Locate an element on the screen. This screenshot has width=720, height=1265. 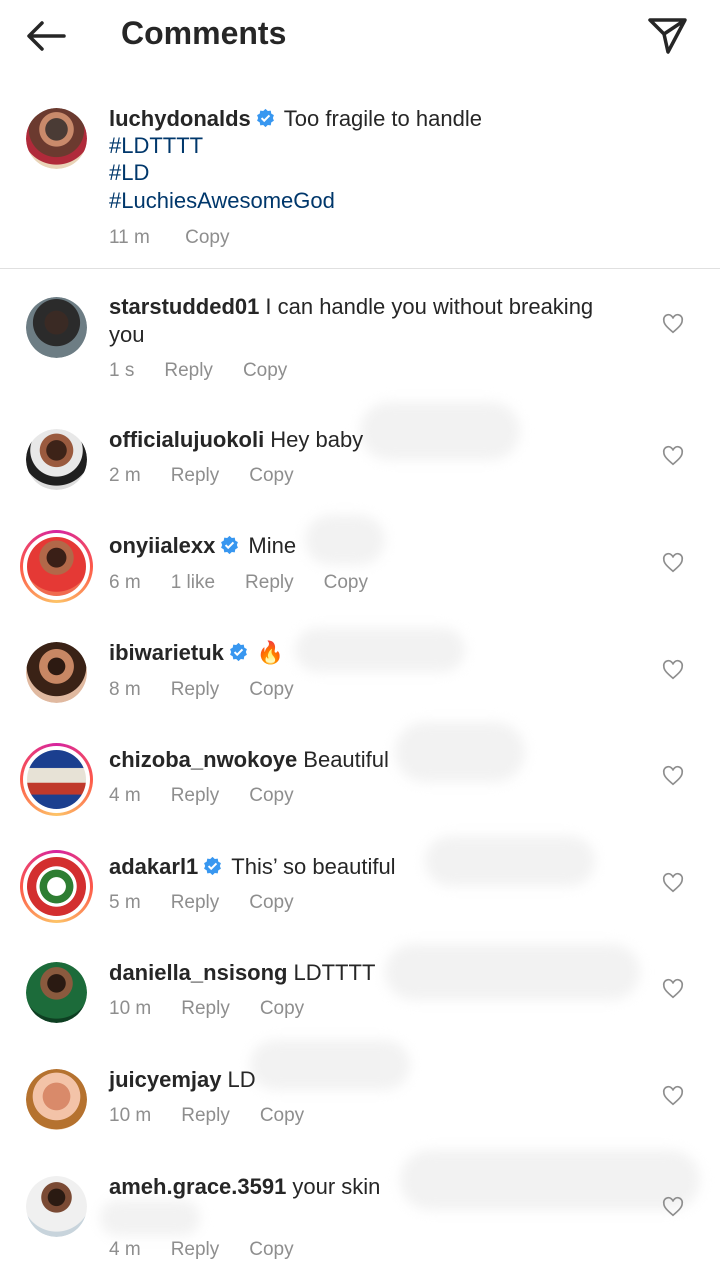
comment-username: ibiwarietuk is located at coordinates (166, 652).